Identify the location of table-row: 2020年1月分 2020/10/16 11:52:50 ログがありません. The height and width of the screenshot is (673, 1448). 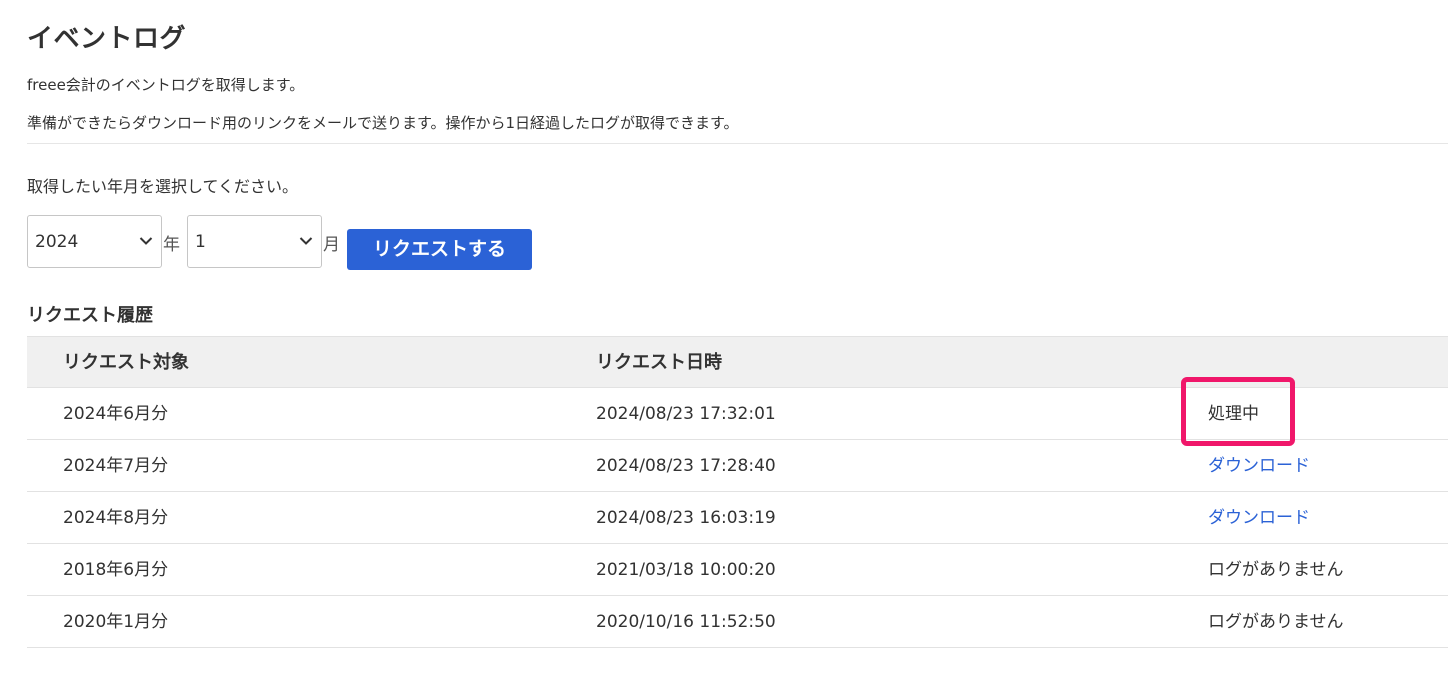
(737, 622).